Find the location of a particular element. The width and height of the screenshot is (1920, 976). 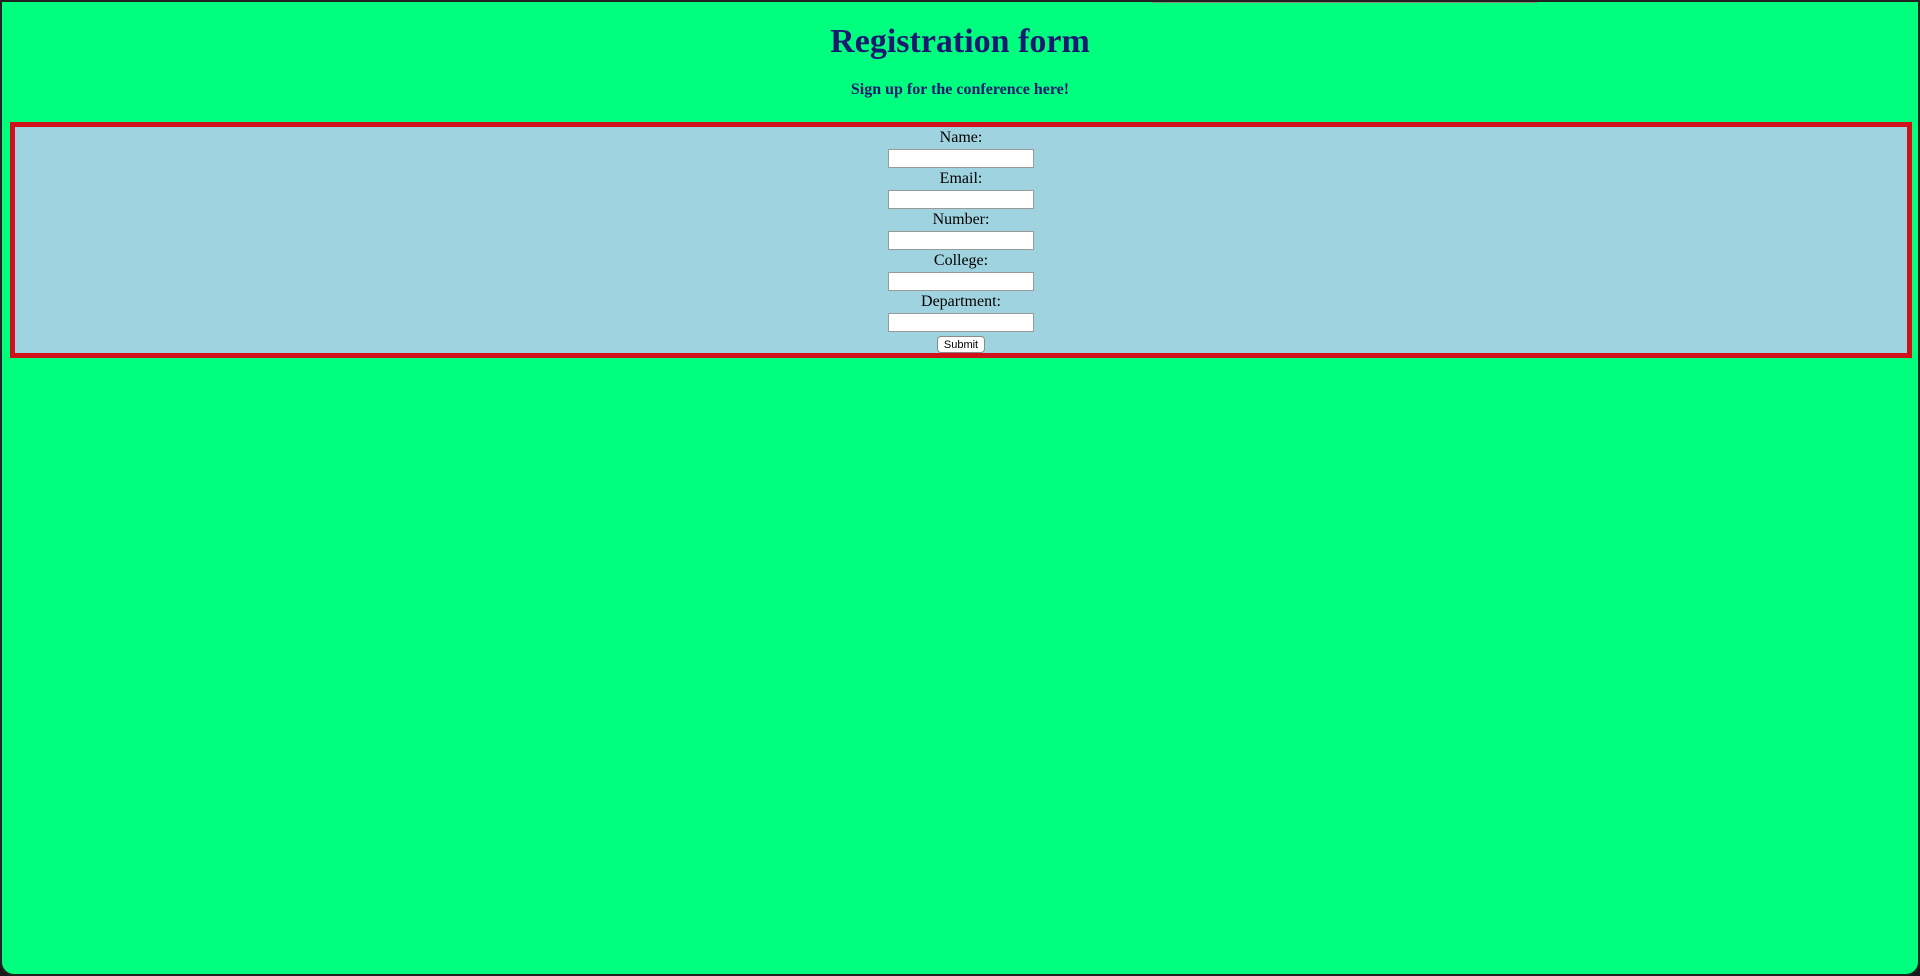

number-input is located at coordinates (961, 240).